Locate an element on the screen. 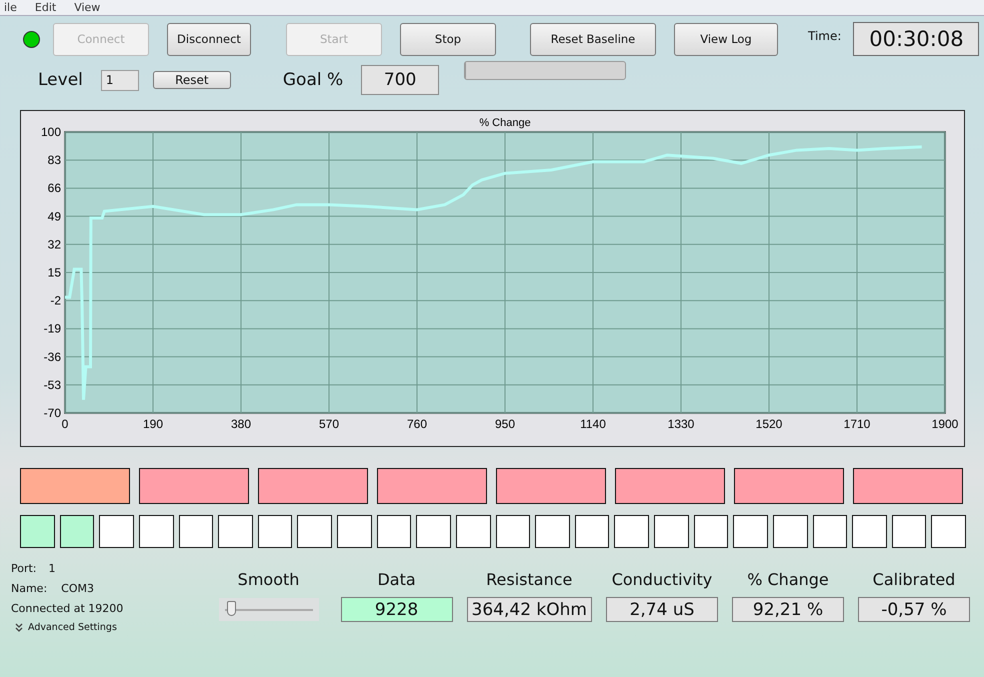 This screenshot has width=984, height=677. time-display: 00:30:08 is located at coordinates (916, 39).